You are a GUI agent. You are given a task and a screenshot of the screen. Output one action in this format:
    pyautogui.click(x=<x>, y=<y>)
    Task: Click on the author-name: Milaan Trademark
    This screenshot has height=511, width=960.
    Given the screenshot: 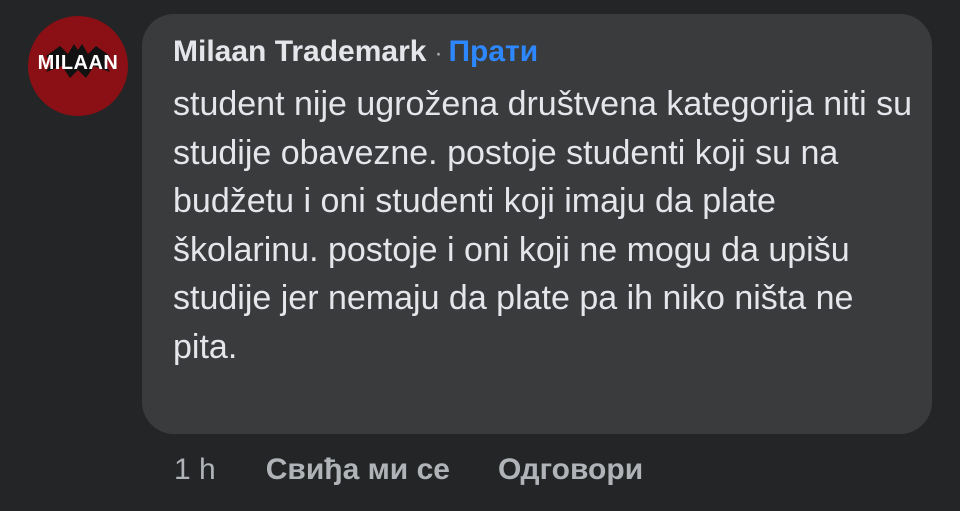 What is the action you would take?
    pyautogui.click(x=299, y=51)
    